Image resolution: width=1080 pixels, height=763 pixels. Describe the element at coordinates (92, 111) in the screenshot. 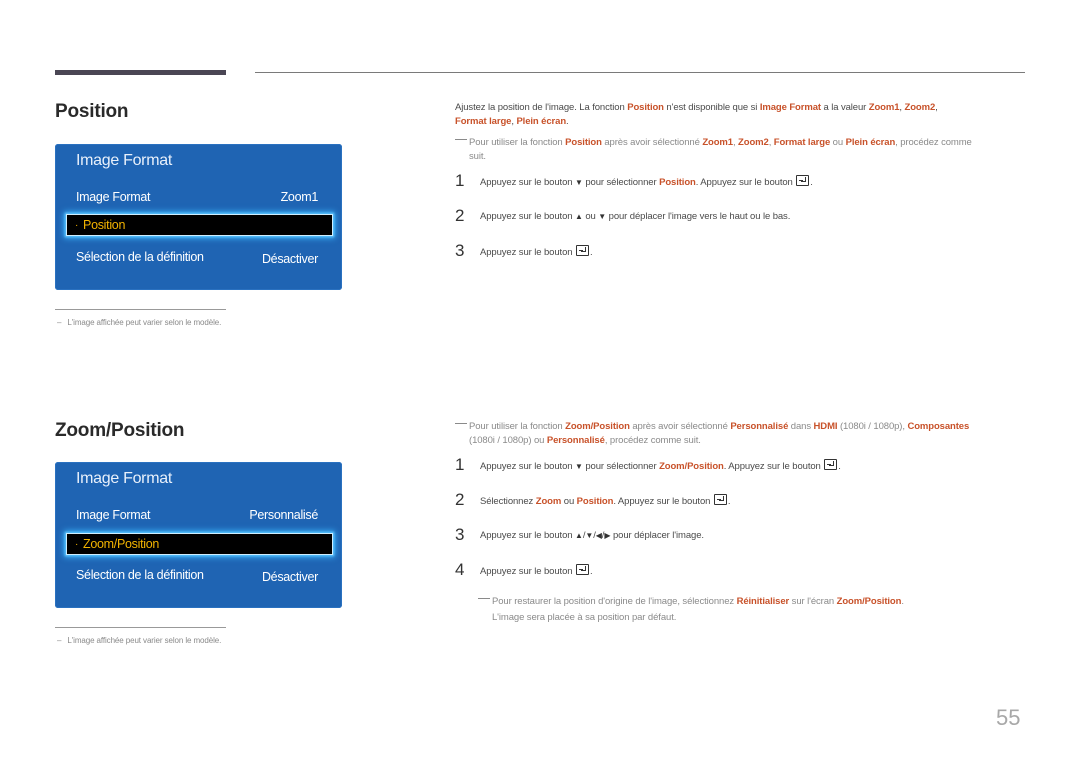

I see `section-title-position: Position` at that location.